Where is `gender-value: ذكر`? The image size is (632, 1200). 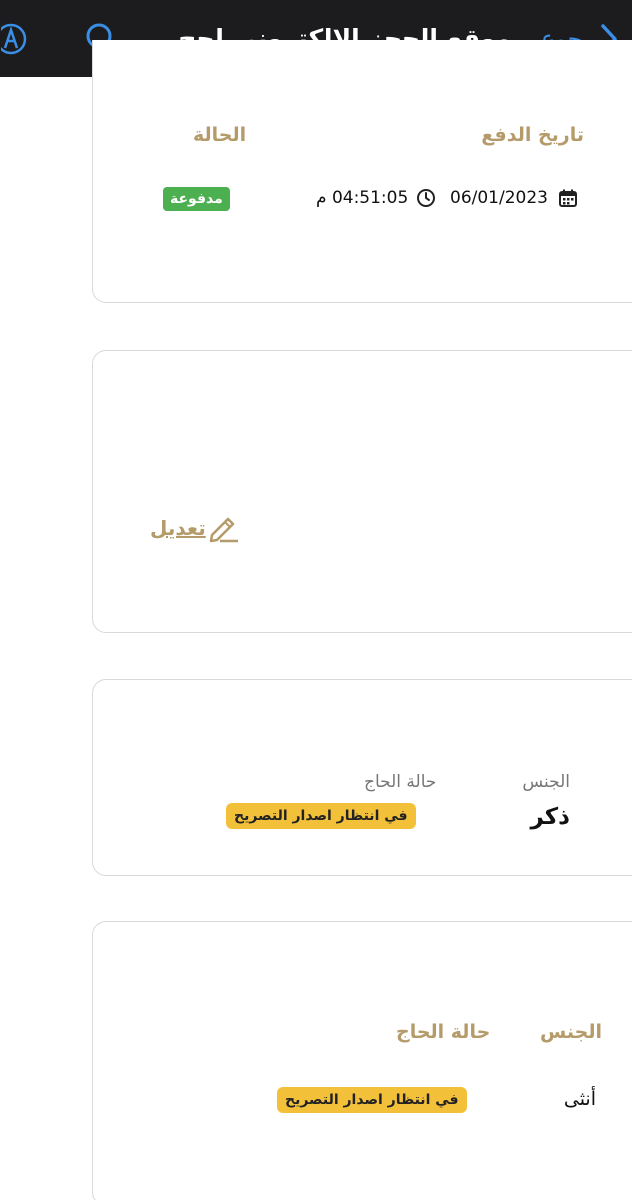 gender-value: ذكر is located at coordinates (550, 817).